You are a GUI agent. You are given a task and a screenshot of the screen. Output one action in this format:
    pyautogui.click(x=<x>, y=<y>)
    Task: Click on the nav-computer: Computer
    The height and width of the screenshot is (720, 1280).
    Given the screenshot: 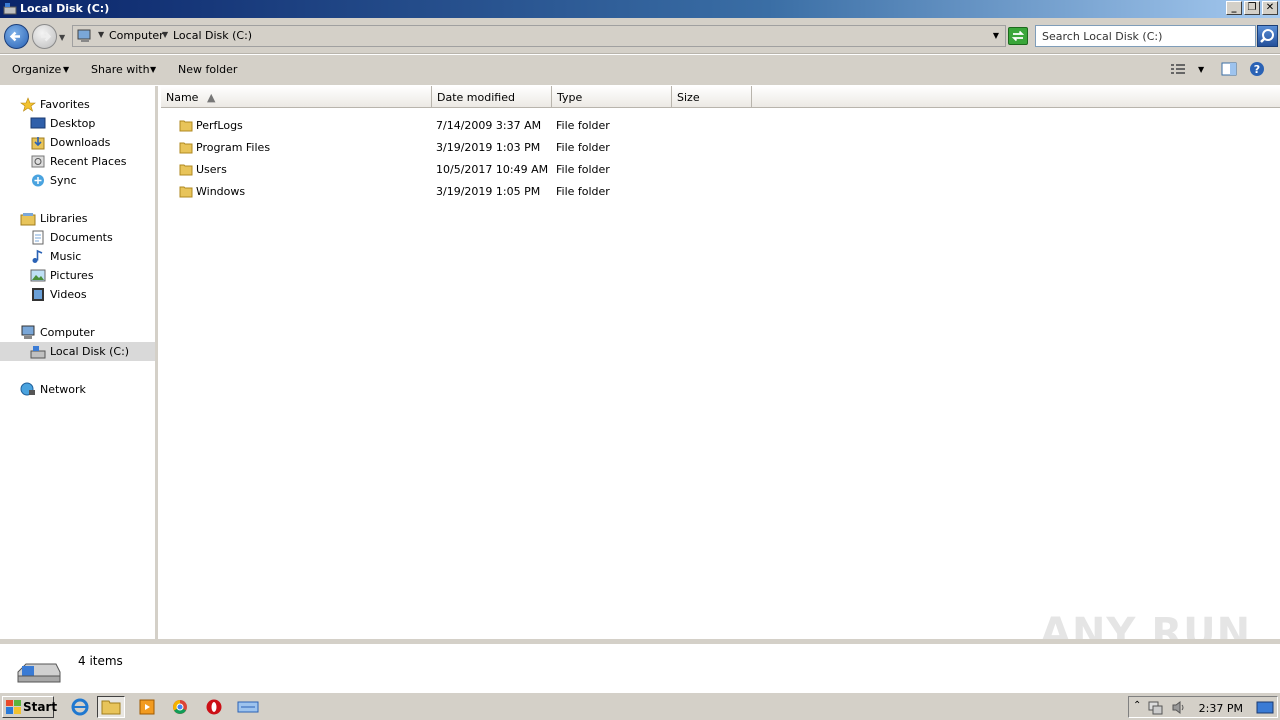 What is the action you would take?
    pyautogui.click(x=77, y=332)
    